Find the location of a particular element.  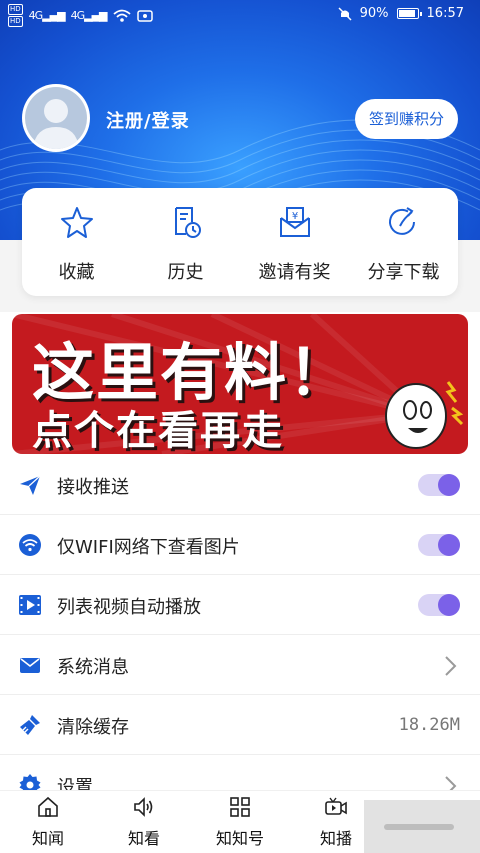

wifi-status-icon is located at coordinates (121, 15).